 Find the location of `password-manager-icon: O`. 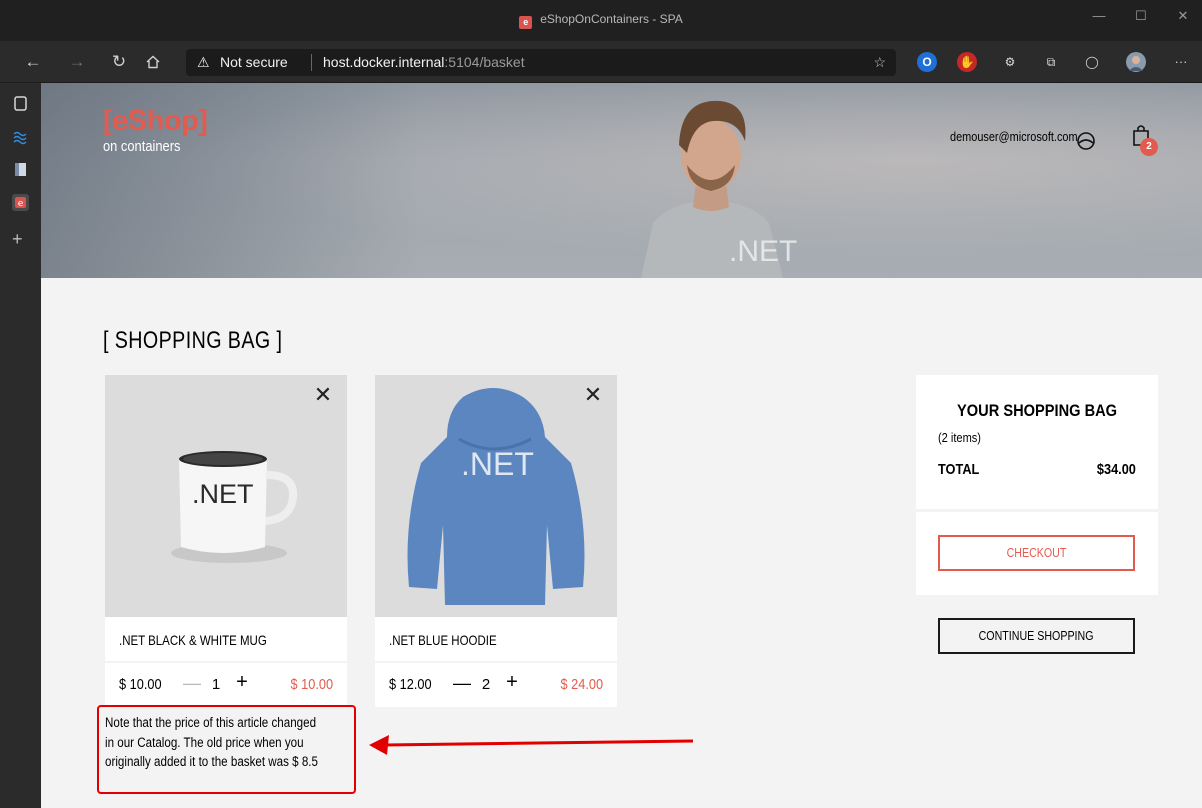

password-manager-icon: O is located at coordinates (927, 62).